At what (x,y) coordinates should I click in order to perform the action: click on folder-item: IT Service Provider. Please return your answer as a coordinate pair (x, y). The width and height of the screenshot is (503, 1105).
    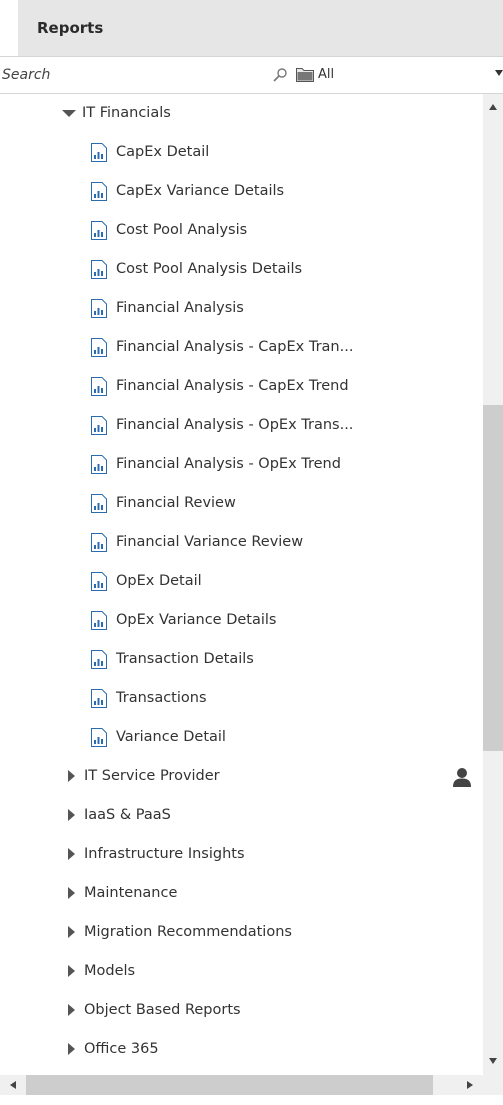
    Looking at the image, I should click on (275, 776).